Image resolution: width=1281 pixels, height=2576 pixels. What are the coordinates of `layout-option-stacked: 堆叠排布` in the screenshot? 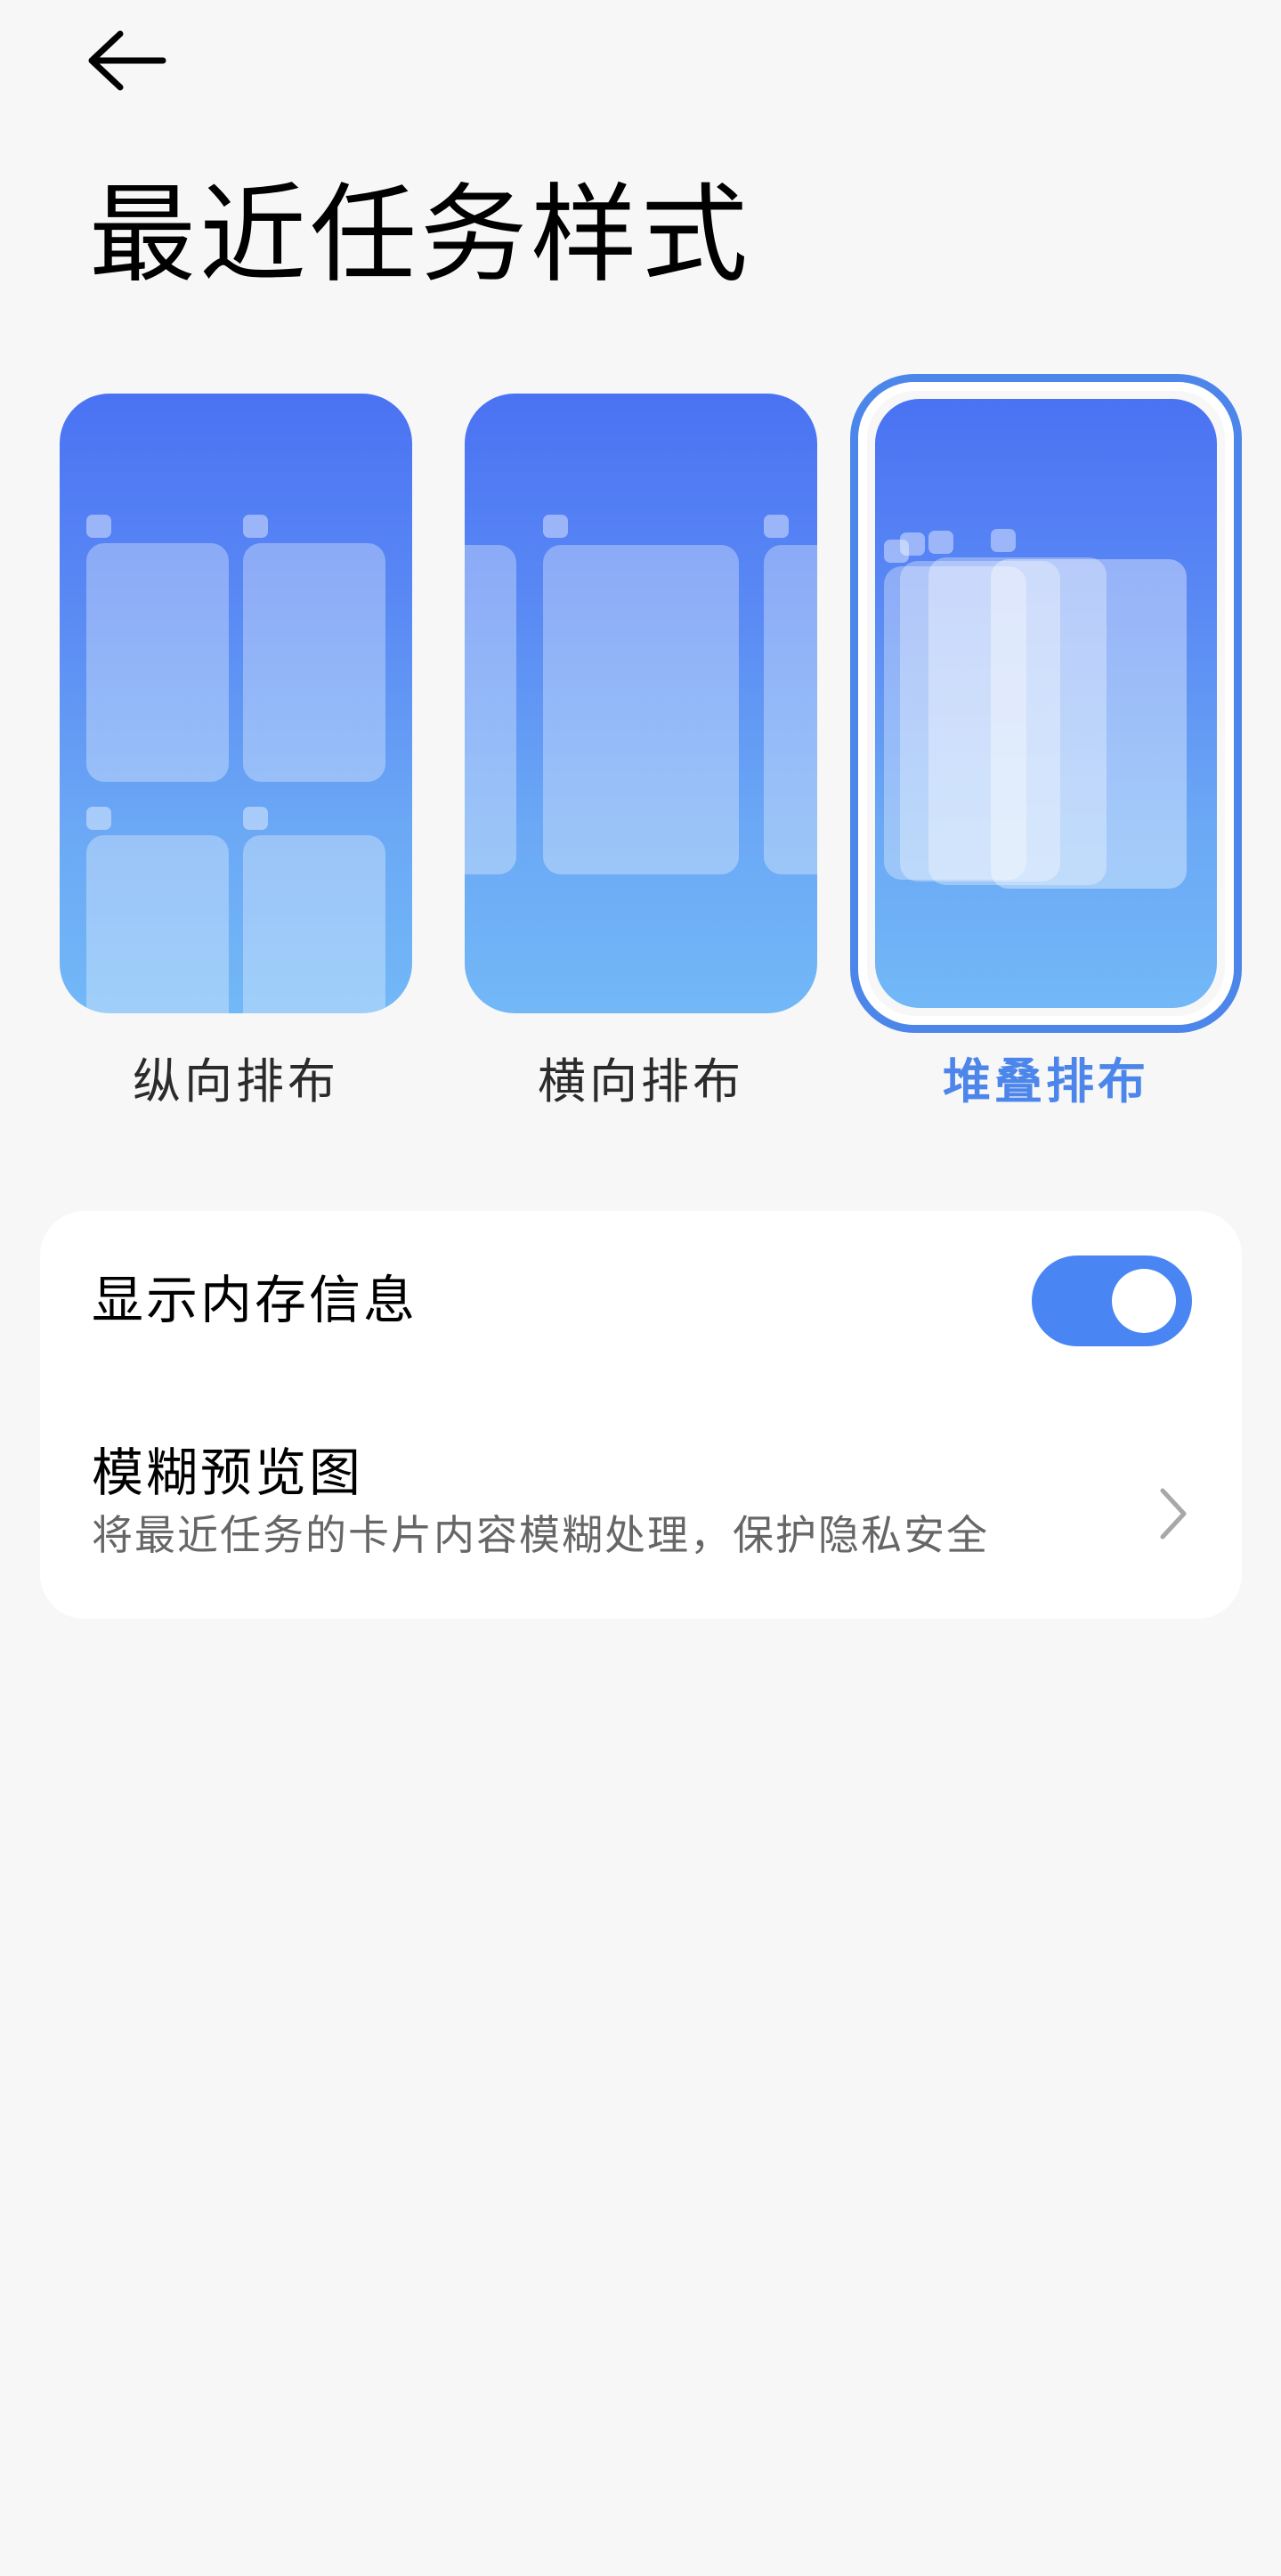 It's located at (1046, 757).